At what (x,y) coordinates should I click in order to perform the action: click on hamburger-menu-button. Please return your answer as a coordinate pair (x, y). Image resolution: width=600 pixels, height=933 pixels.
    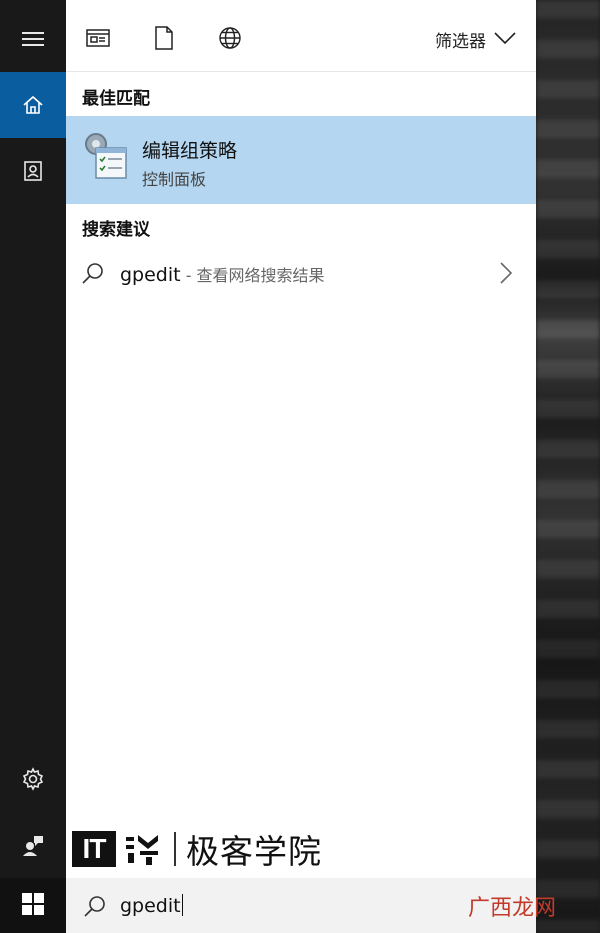
    Looking at the image, I should click on (33, 39).